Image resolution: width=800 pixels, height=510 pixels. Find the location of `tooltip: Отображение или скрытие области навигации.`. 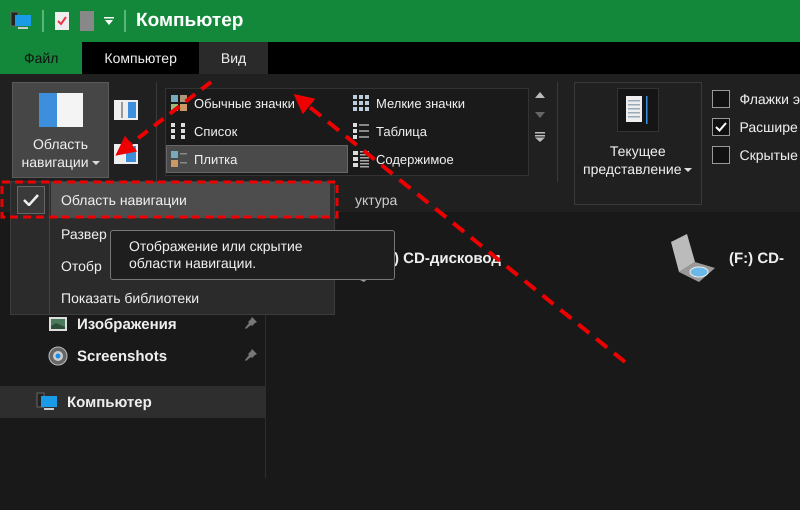

tooltip: Отображение или скрытие области навигации. is located at coordinates (252, 255).